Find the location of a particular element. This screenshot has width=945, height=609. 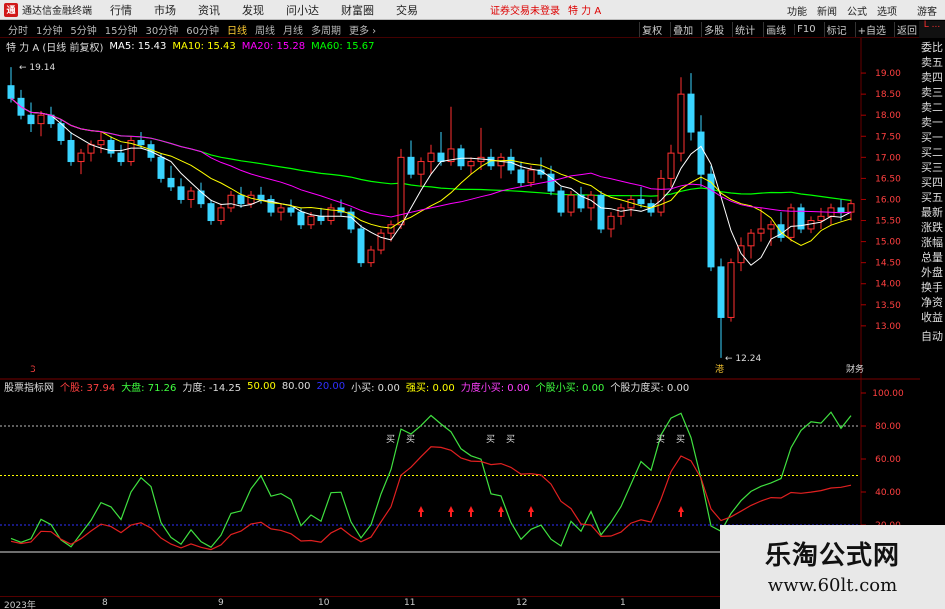

tab-5min: 5分钟 is located at coordinates (83, 29).